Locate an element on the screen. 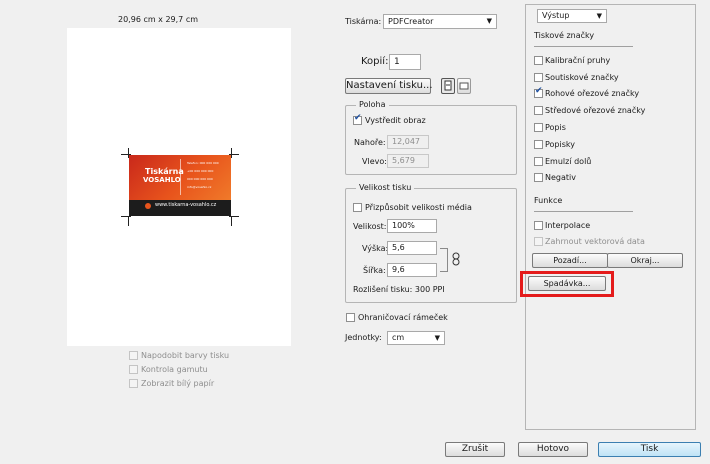 The width and height of the screenshot is (710, 464). output-mode-value: Výstup is located at coordinates (556, 15).